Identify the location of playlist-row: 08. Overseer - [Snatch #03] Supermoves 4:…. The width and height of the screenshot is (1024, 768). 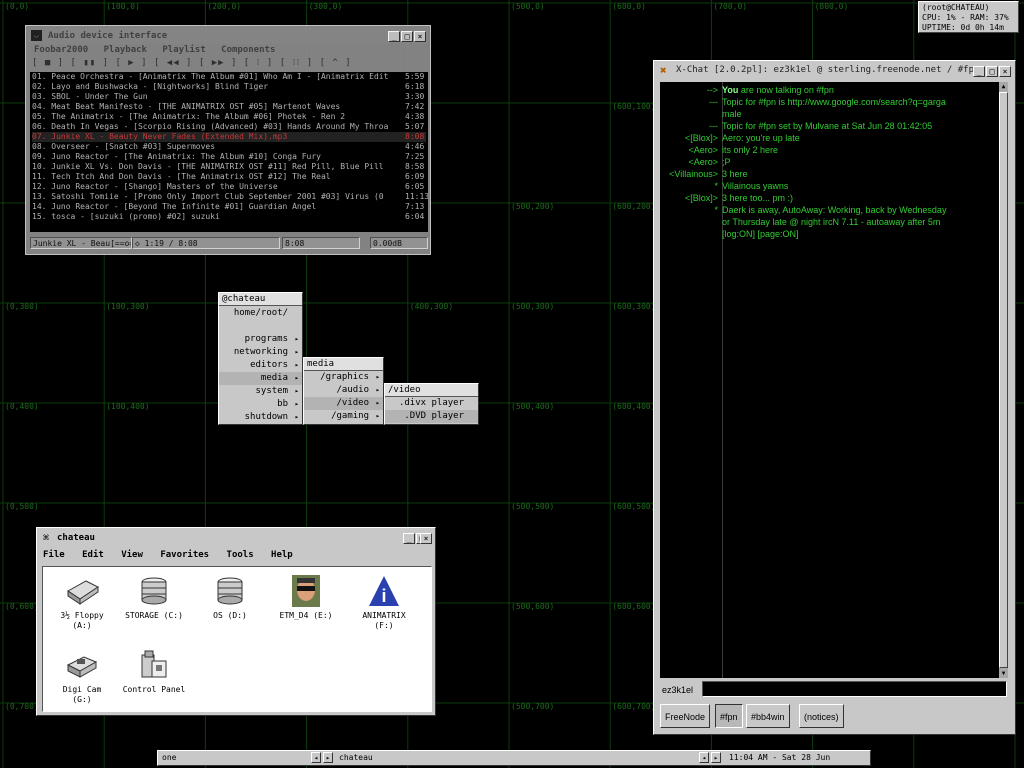
(229, 147).